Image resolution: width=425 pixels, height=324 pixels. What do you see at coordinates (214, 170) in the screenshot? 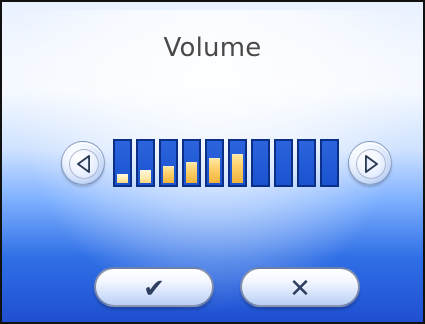
I see `volume-step-5-fill` at bounding box center [214, 170].